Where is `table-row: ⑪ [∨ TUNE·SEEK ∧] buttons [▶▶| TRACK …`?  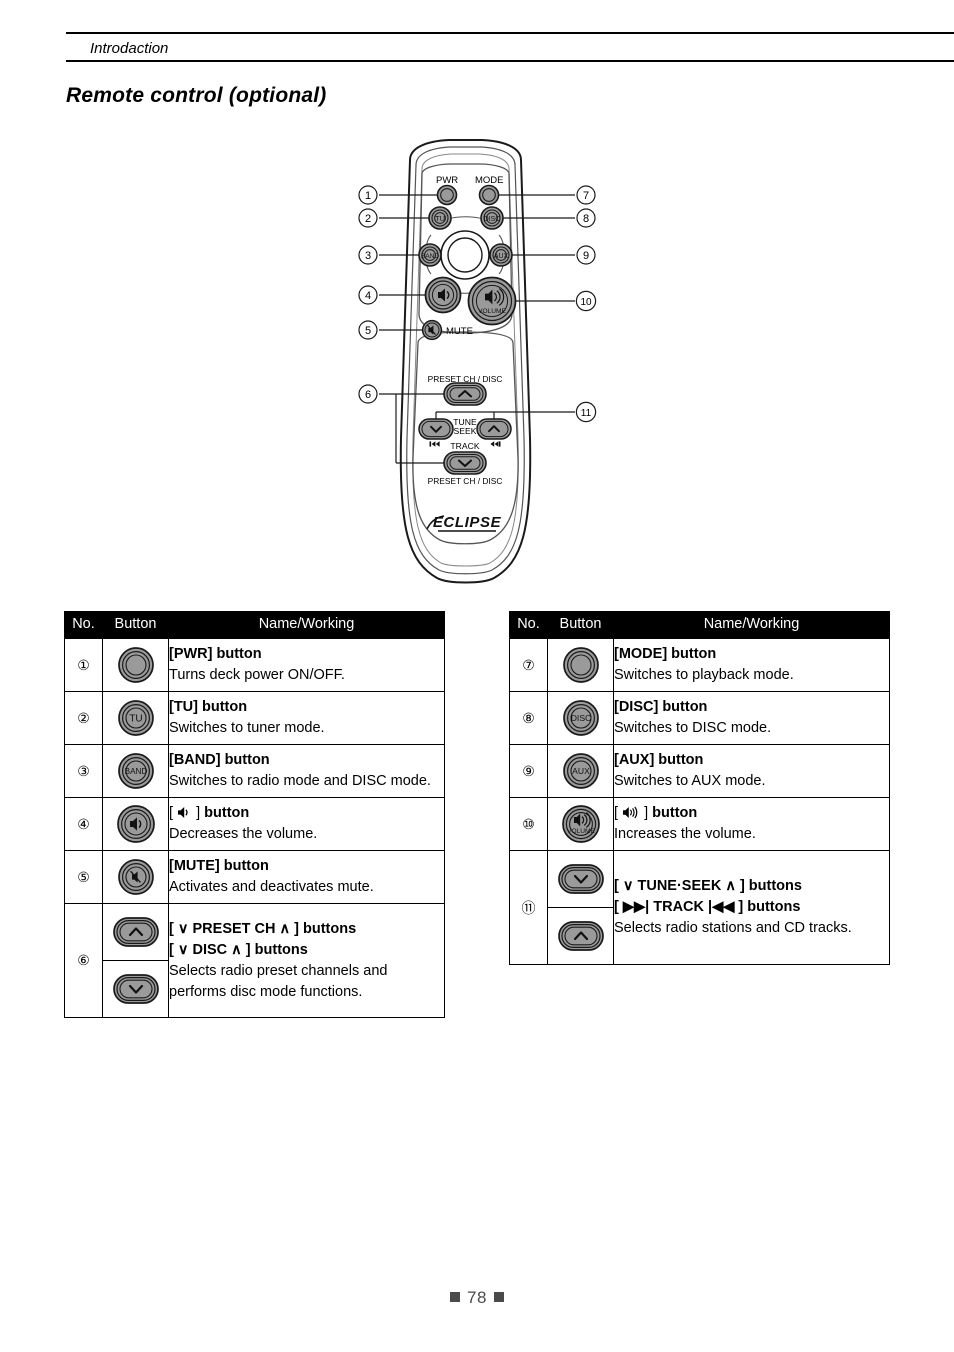
table-row: ⑪ [∨ TUNE·SEEK ∧] buttons [▶▶| TRACK … is located at coordinates (699, 907).